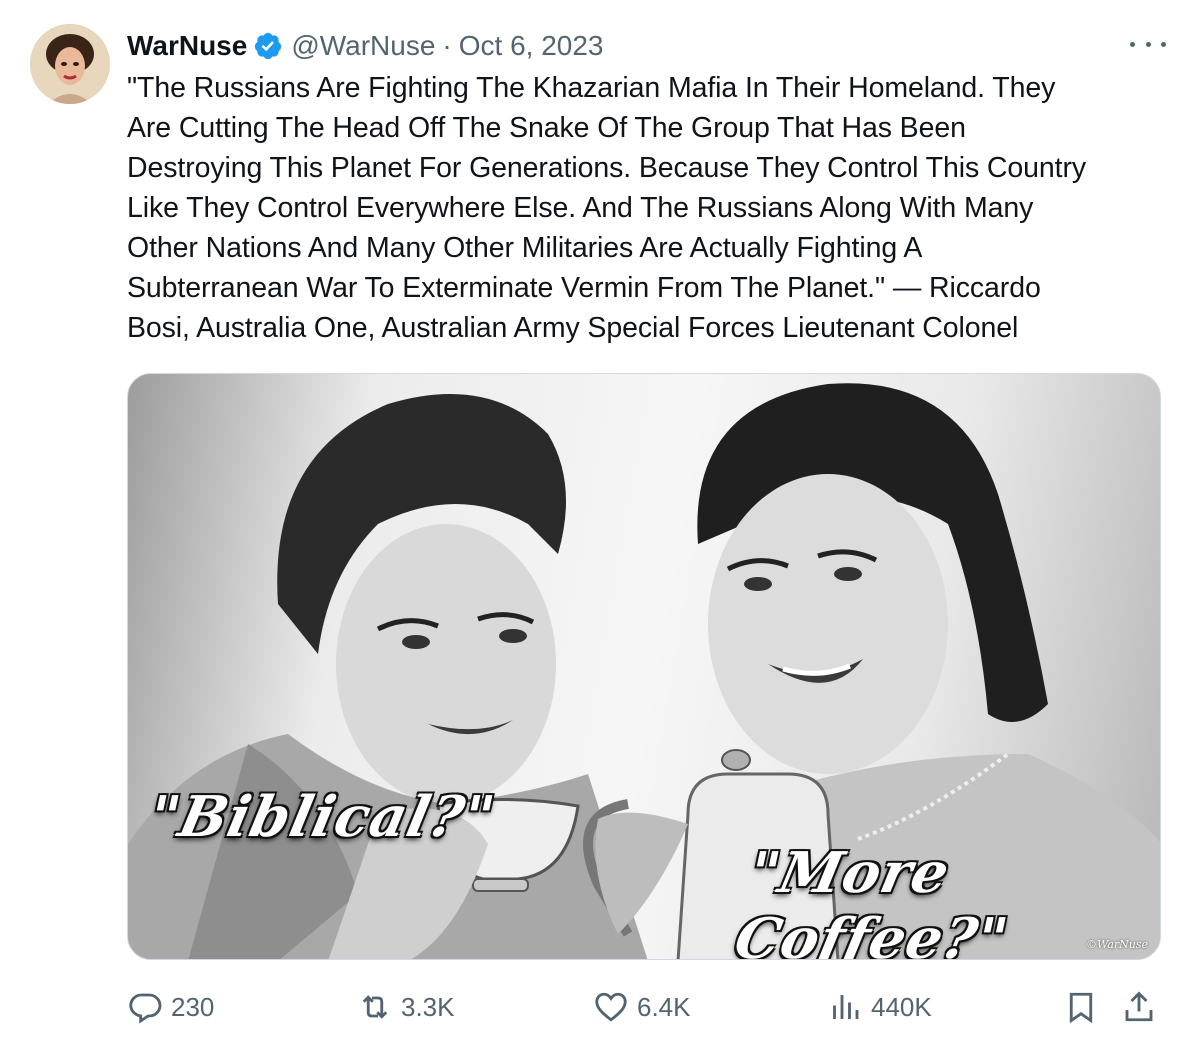 The image size is (1204, 1060). I want to click on share-button, so click(1139, 1007).